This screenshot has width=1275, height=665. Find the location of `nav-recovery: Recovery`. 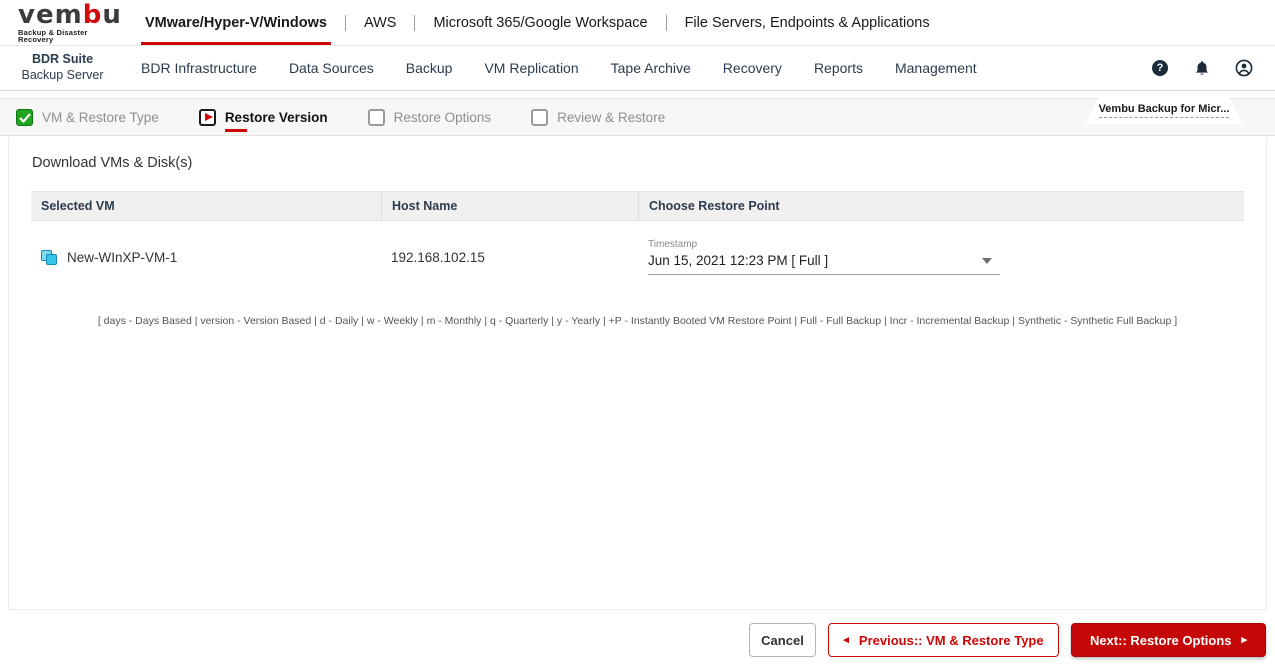

nav-recovery: Recovery is located at coordinates (752, 68).